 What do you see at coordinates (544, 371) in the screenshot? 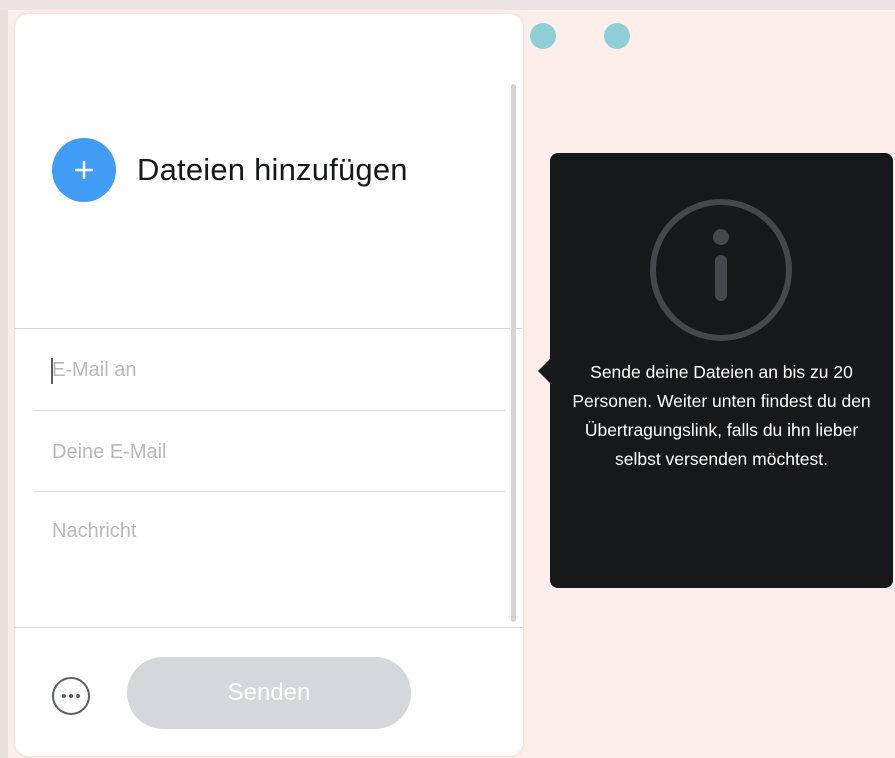
I see `tooltip-arrow` at bounding box center [544, 371].